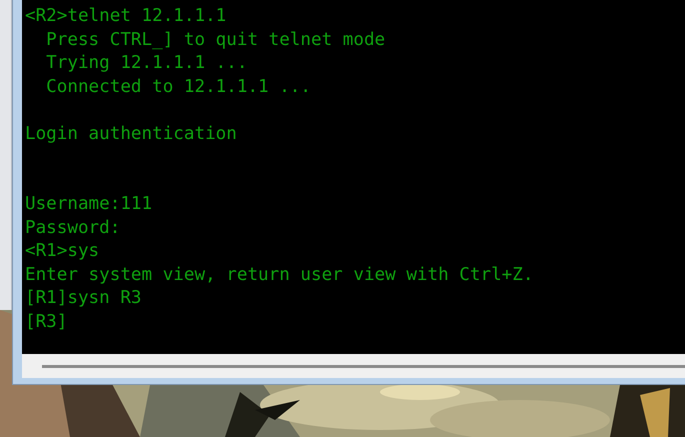 The image size is (685, 437). I want to click on terminal-line: Password:, so click(72, 228).